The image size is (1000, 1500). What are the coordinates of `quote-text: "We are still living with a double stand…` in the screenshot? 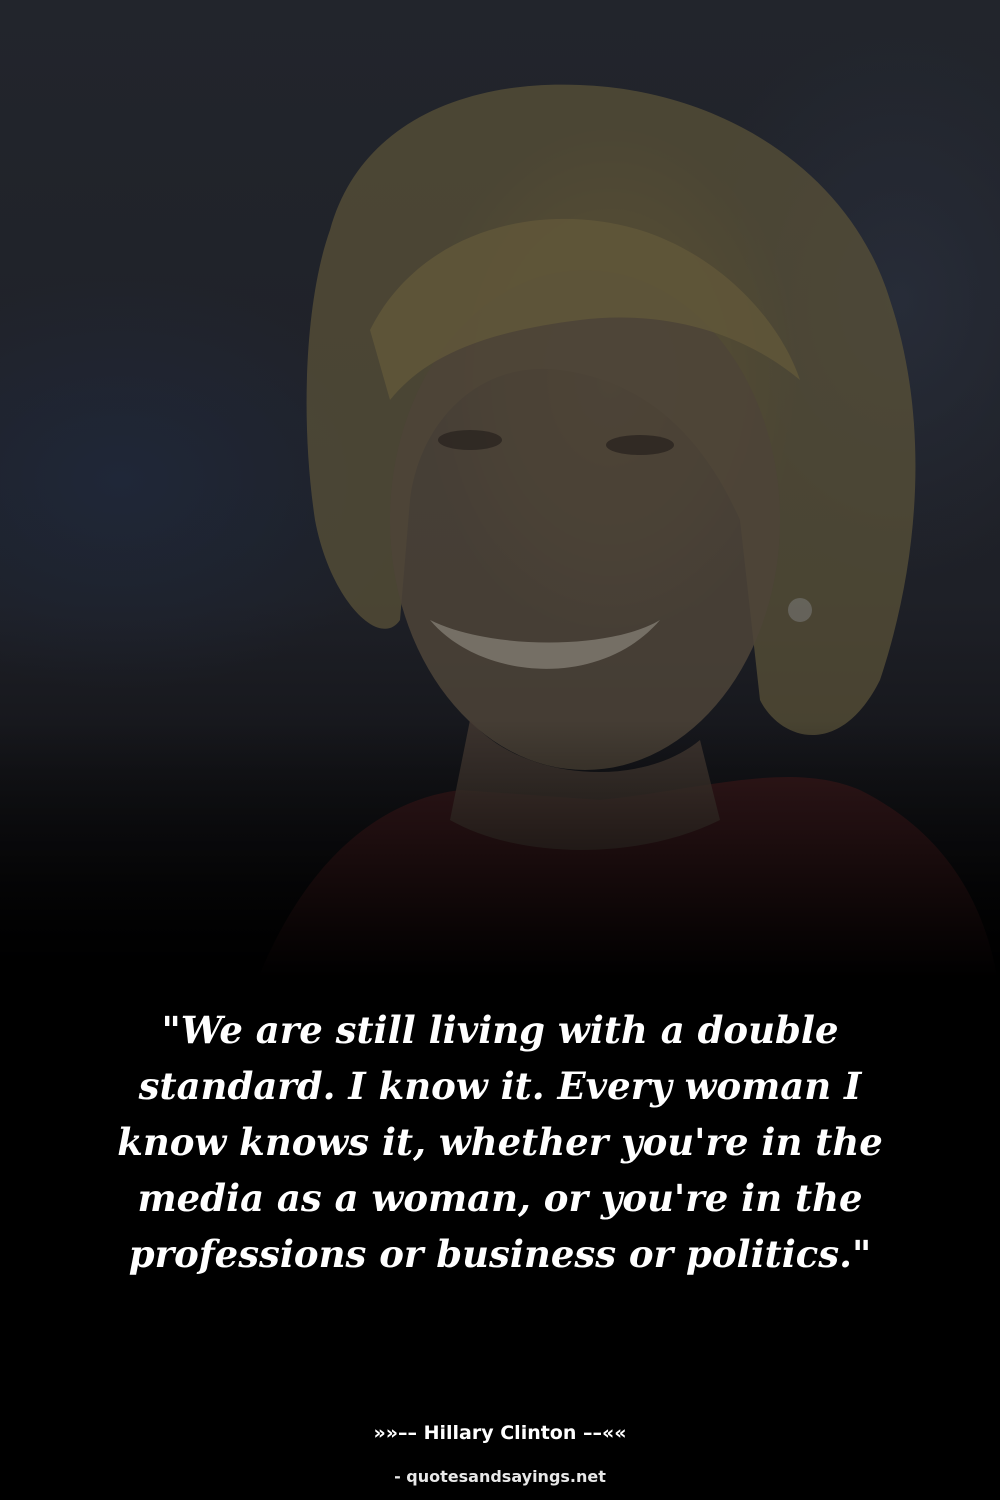 It's located at (500, 1142).